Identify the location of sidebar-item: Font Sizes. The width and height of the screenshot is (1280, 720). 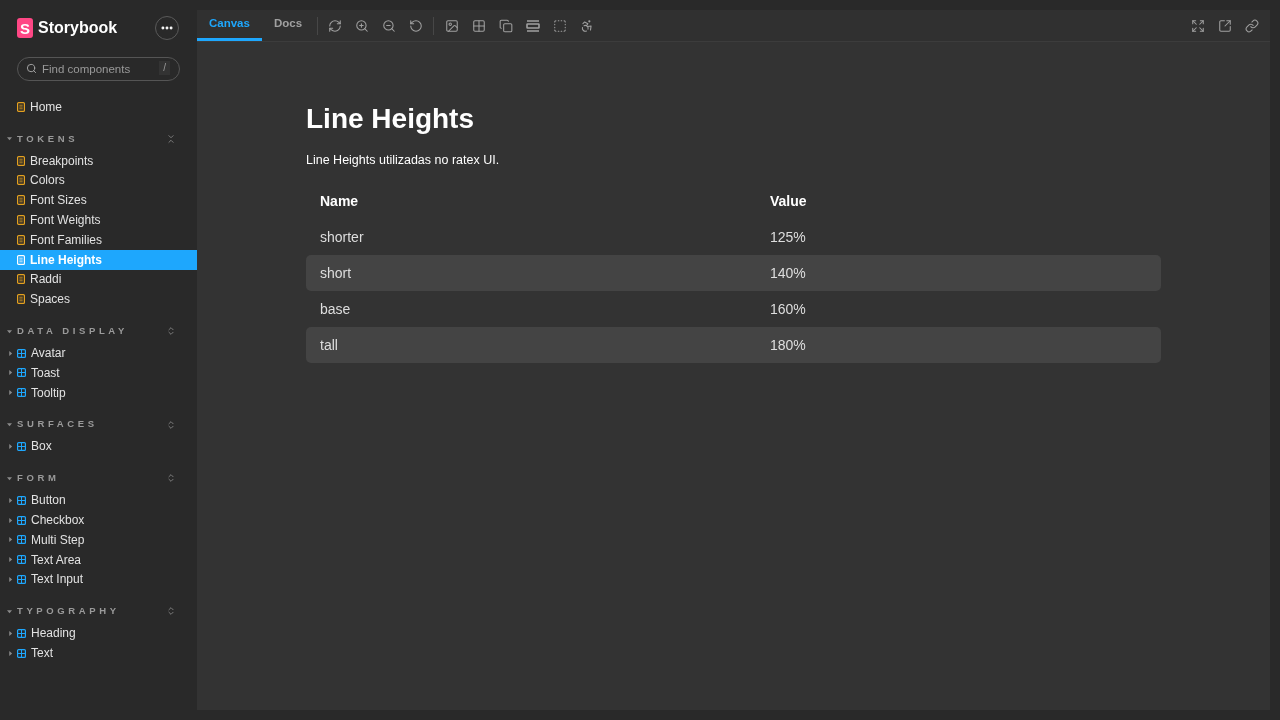
(98, 200).